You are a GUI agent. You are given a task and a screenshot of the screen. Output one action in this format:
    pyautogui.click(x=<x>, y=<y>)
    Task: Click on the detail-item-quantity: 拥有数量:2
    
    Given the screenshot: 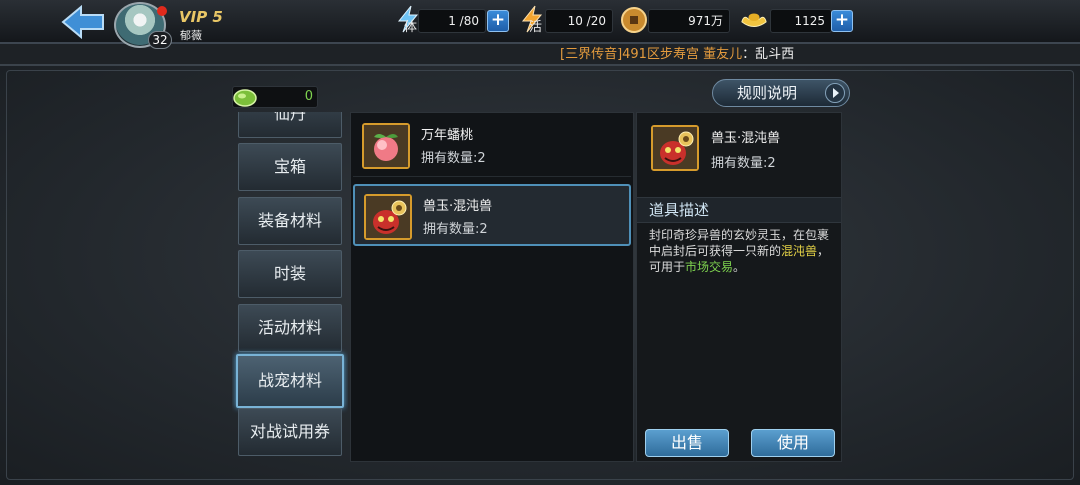 What is the action you would take?
    pyautogui.click(x=743, y=163)
    